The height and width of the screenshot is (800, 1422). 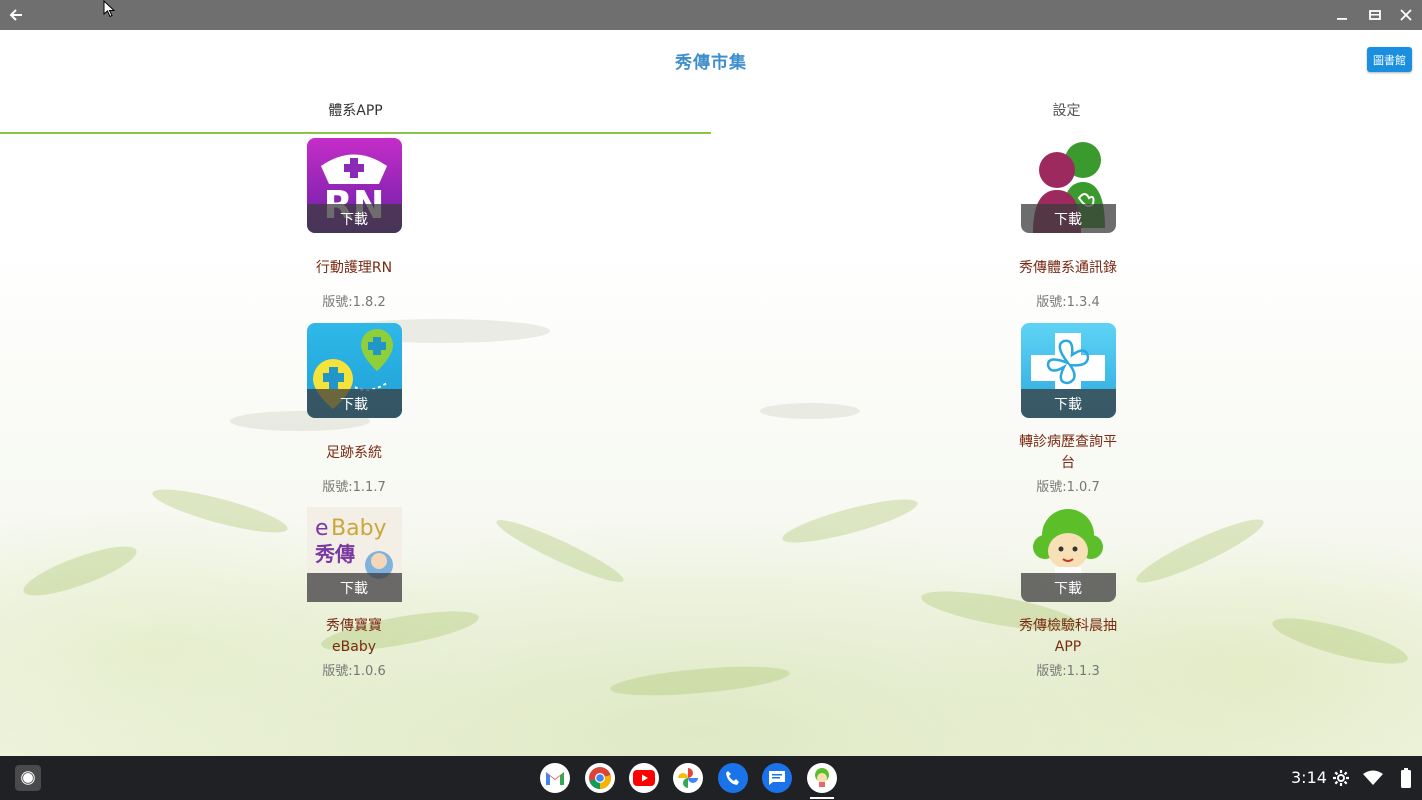 What do you see at coordinates (711, 63) in the screenshot?
I see `page-title: 秀傳市集` at bounding box center [711, 63].